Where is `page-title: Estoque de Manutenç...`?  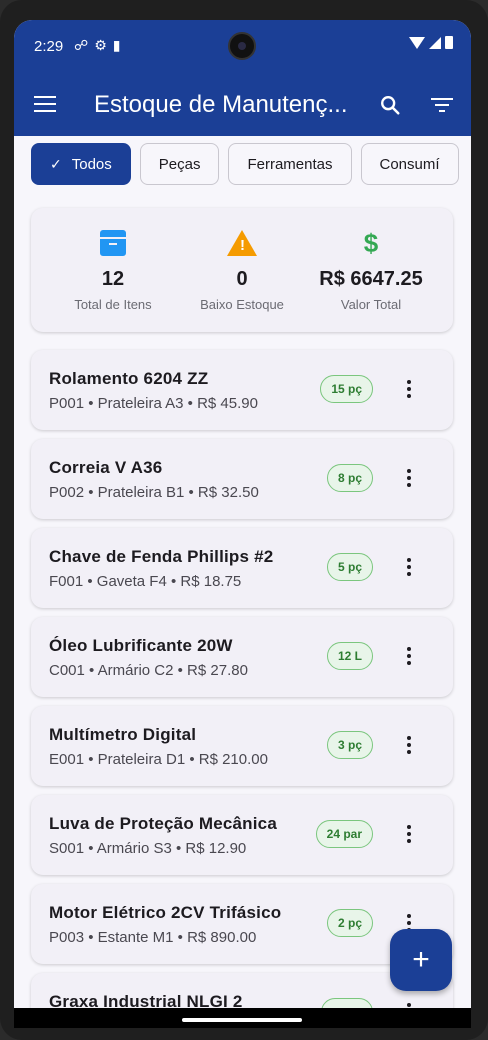 page-title: Estoque de Manutenç... is located at coordinates (221, 104).